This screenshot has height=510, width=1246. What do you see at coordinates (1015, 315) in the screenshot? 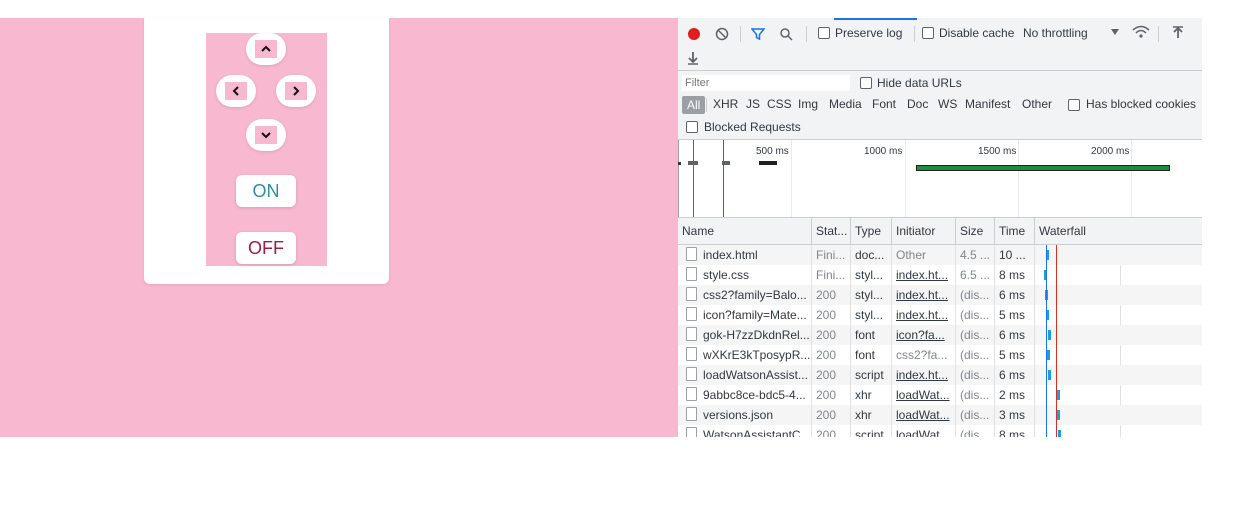
I see `request-time-cell: 5 ms` at bounding box center [1015, 315].